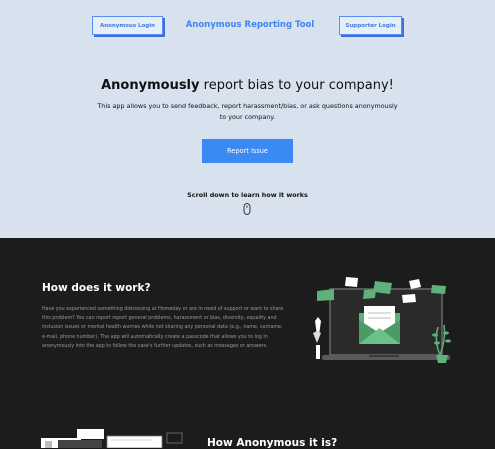 The width and height of the screenshot is (495, 449). Describe the element at coordinates (370, 25) in the screenshot. I see `supporter-login-button: Supporter Login` at that location.